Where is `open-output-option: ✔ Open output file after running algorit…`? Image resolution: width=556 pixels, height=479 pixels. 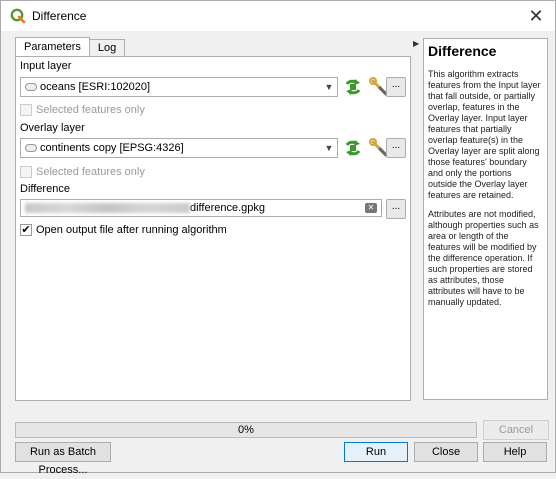
open-output-option: ✔ Open output file after running algorit… is located at coordinates (123, 230).